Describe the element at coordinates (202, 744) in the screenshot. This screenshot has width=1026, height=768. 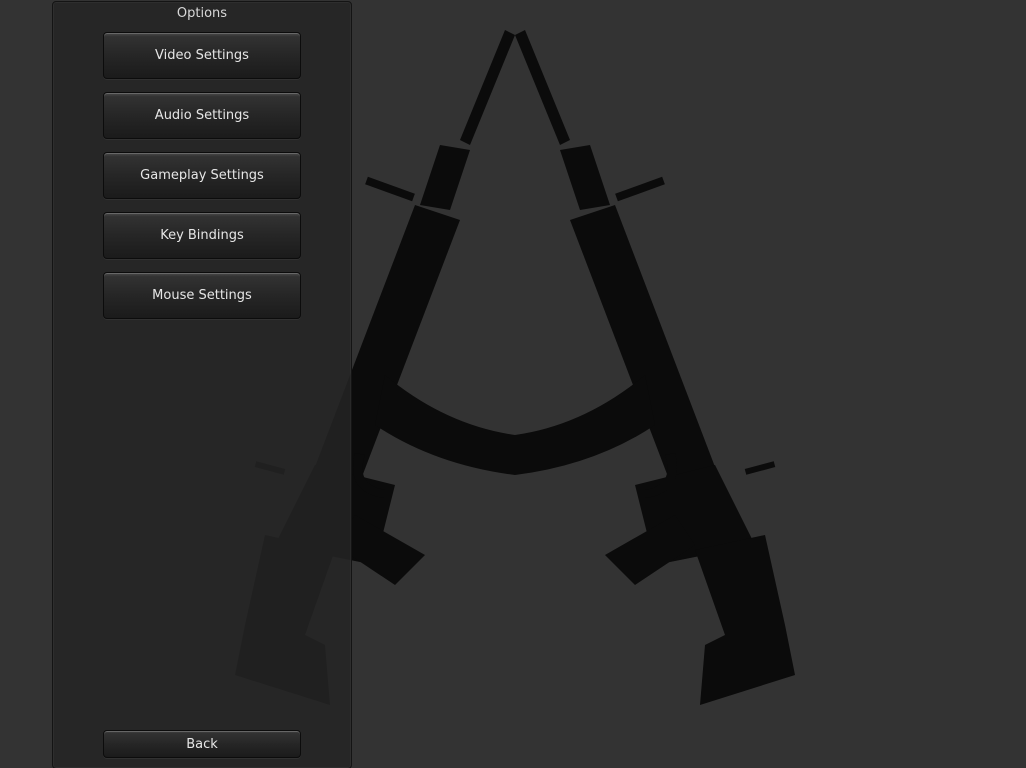
I see `back-button: Back` at that location.